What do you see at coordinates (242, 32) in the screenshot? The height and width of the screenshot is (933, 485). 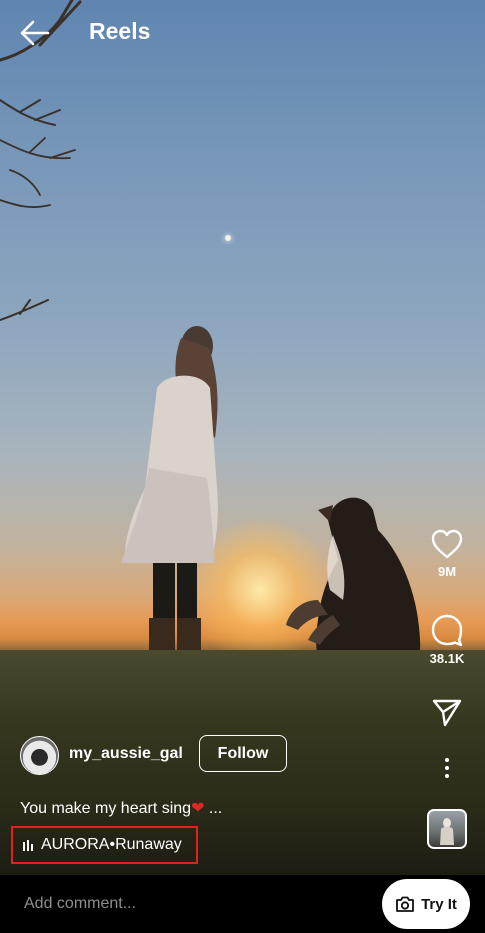 I see `top-bar: Reels` at bounding box center [242, 32].